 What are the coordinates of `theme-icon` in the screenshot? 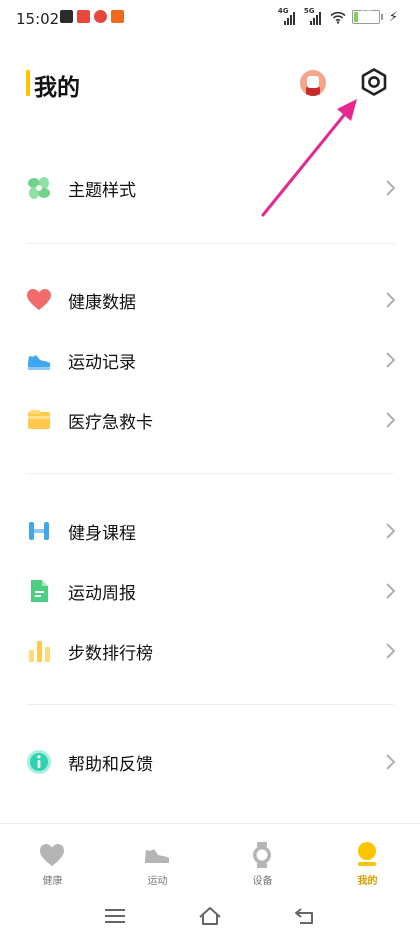 It's located at (39, 188).